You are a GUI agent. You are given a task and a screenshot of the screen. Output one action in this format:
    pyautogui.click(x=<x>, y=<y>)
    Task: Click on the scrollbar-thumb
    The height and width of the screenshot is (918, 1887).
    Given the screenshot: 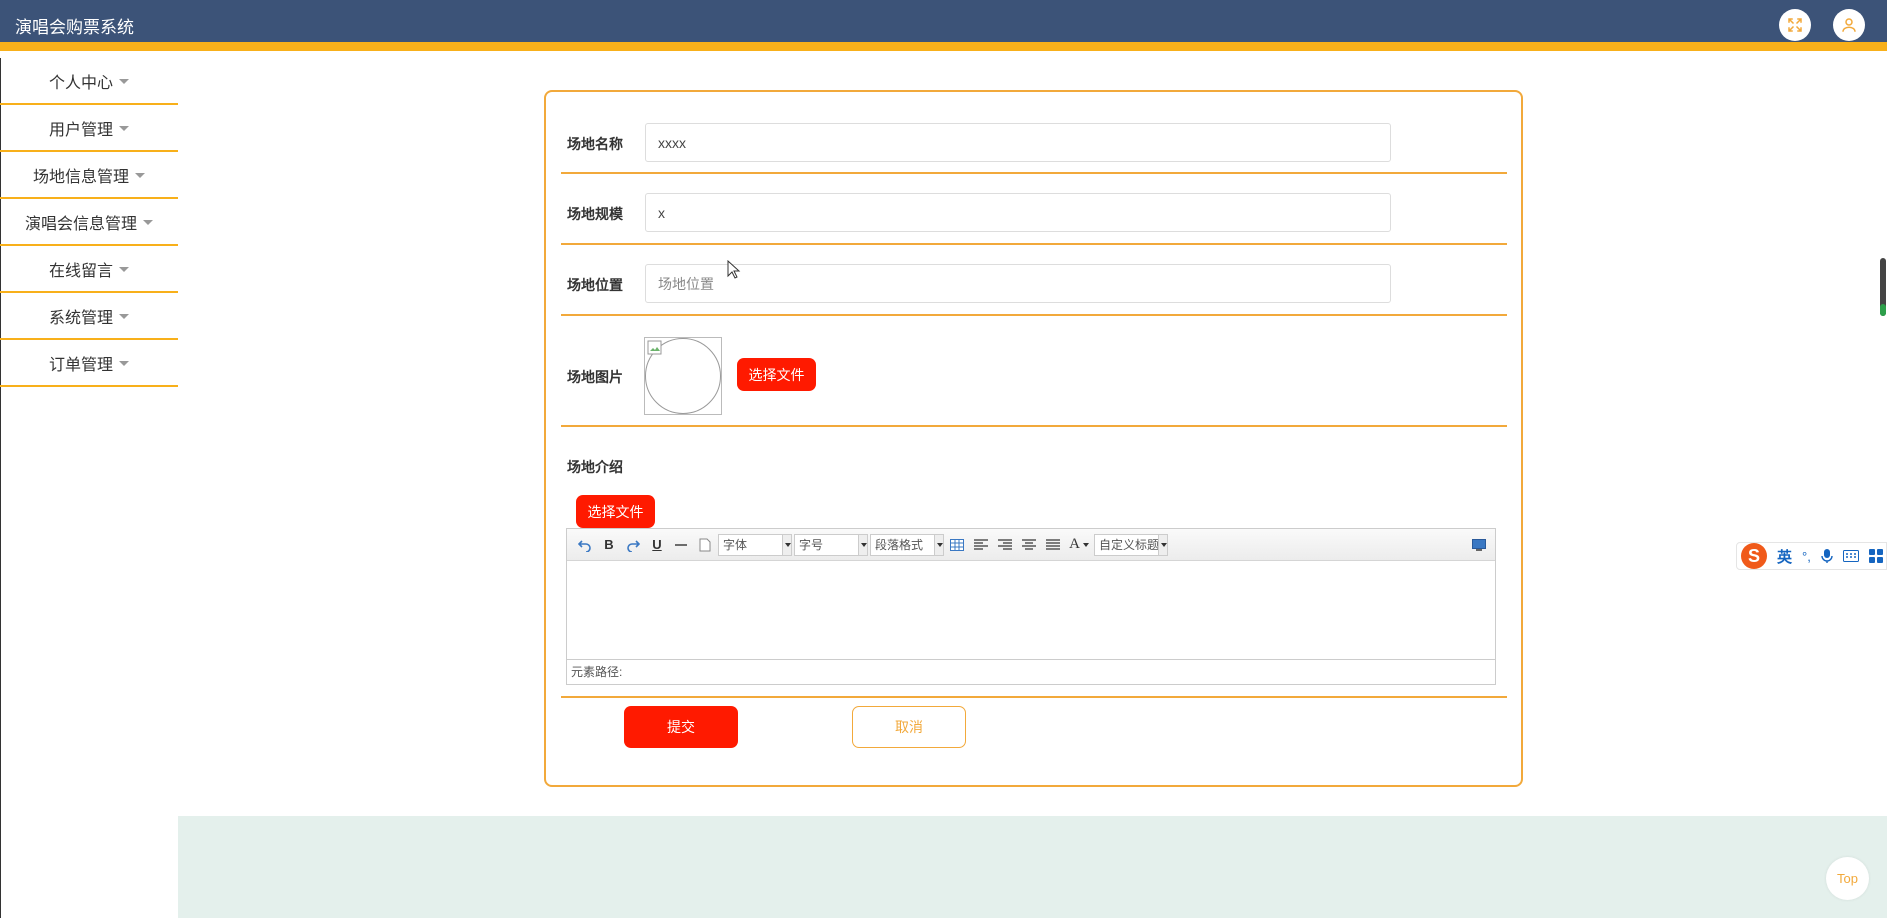 What is the action you would take?
    pyautogui.click(x=1883, y=287)
    